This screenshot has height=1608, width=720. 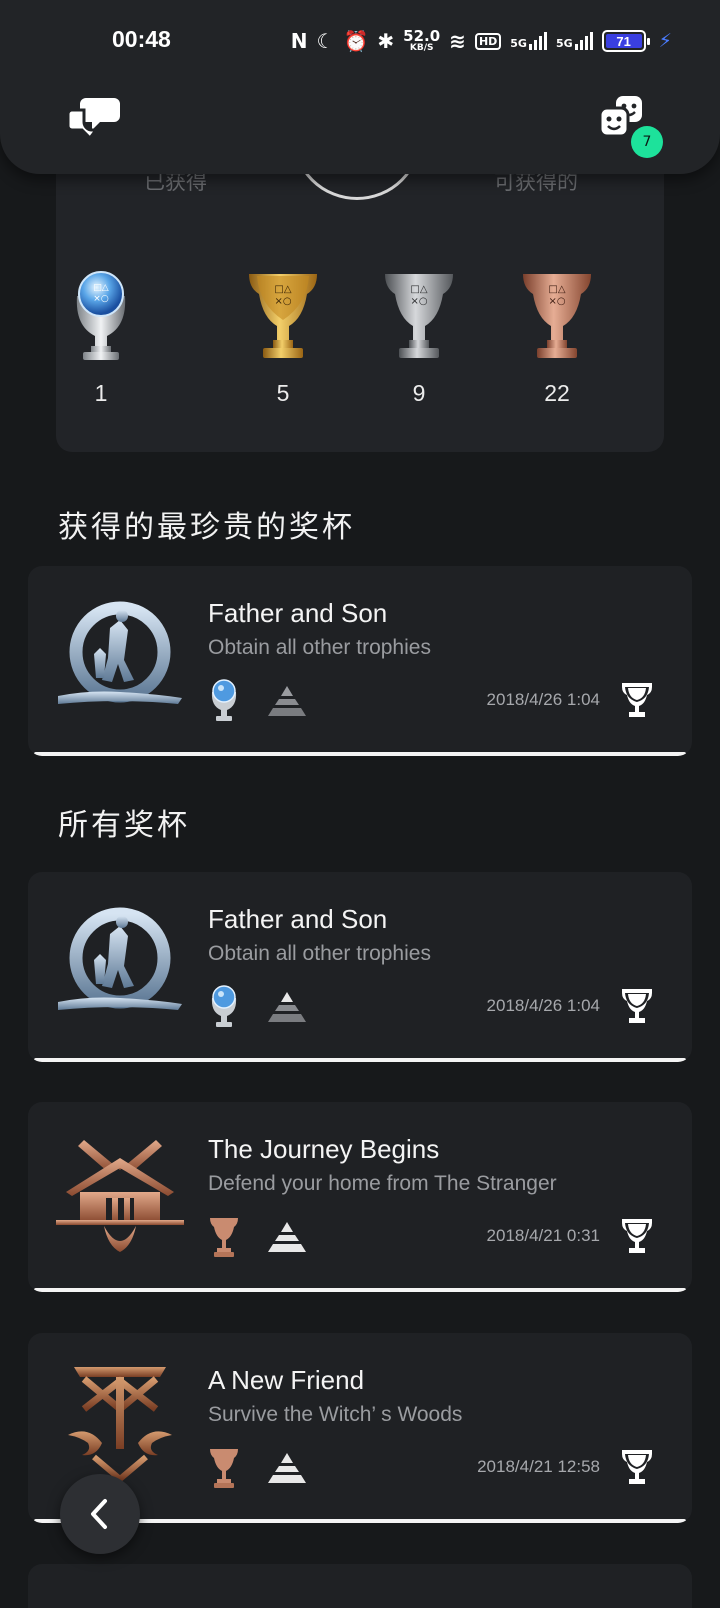 What do you see at coordinates (360, 1586) in the screenshot?
I see `trophy-card-partial` at bounding box center [360, 1586].